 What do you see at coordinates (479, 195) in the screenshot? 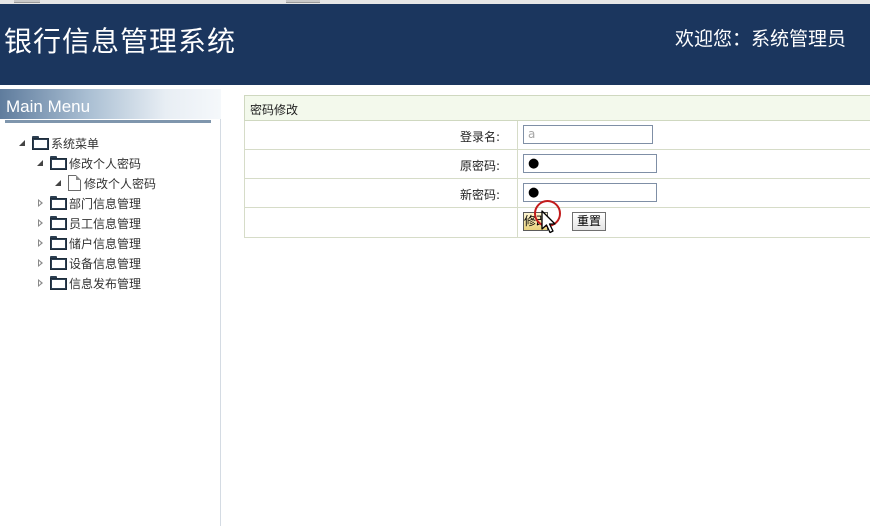
I see `new-password-label: 新密码:` at bounding box center [479, 195].